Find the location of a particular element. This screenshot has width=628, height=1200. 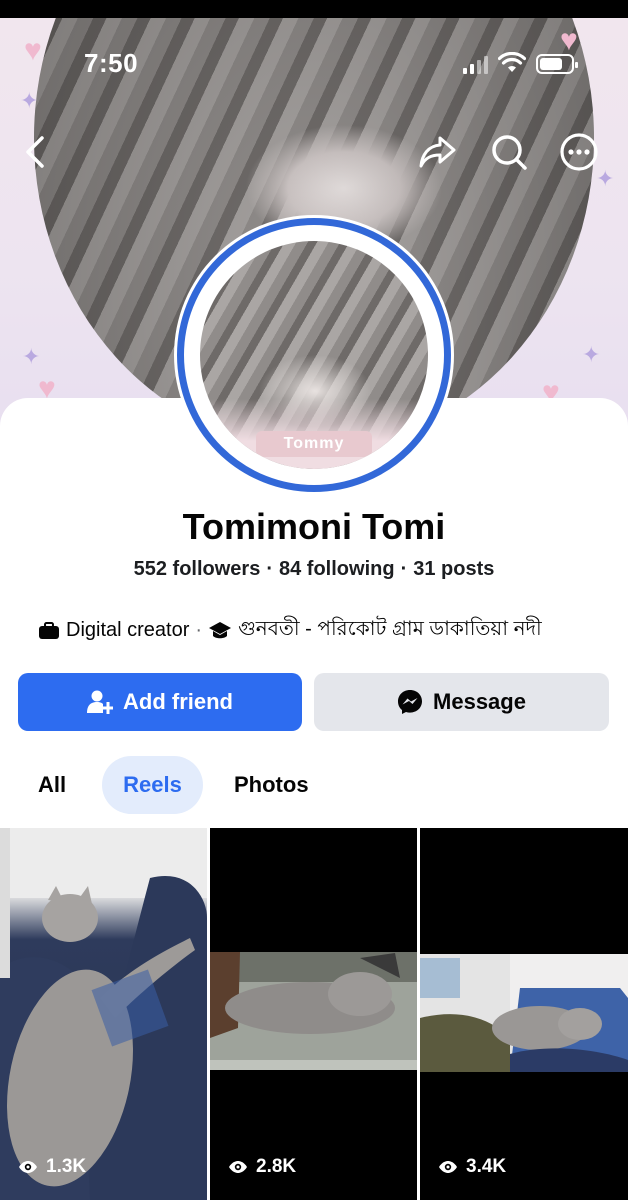

profile-picture: Tommy is located at coordinates (314, 355).